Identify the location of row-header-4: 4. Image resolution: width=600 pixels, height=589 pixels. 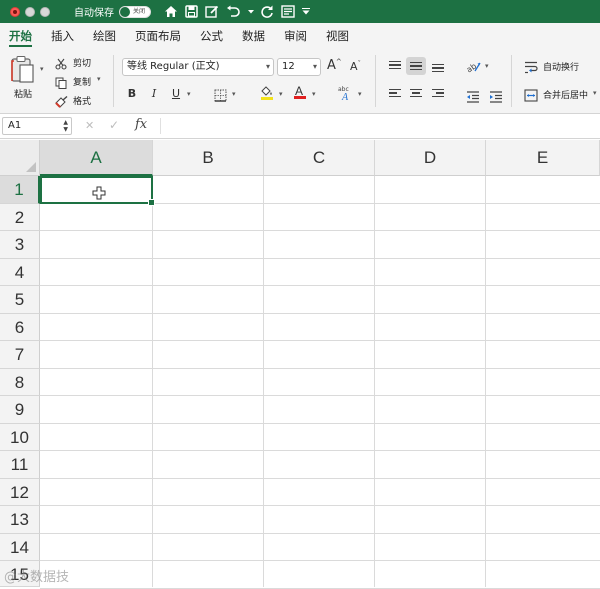
(20, 272).